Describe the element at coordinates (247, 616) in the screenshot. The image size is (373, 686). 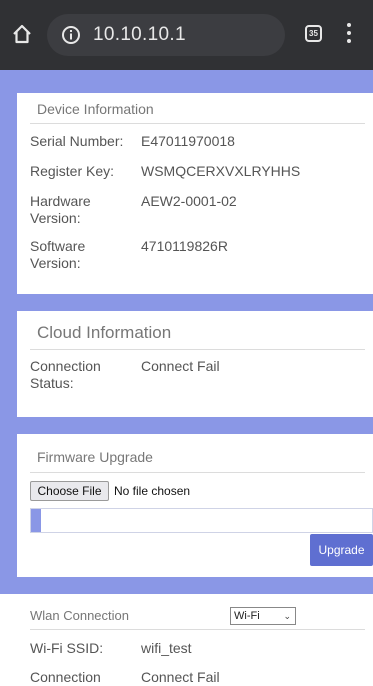
I see `wlan-mode-value: Wi-Fi` at that location.